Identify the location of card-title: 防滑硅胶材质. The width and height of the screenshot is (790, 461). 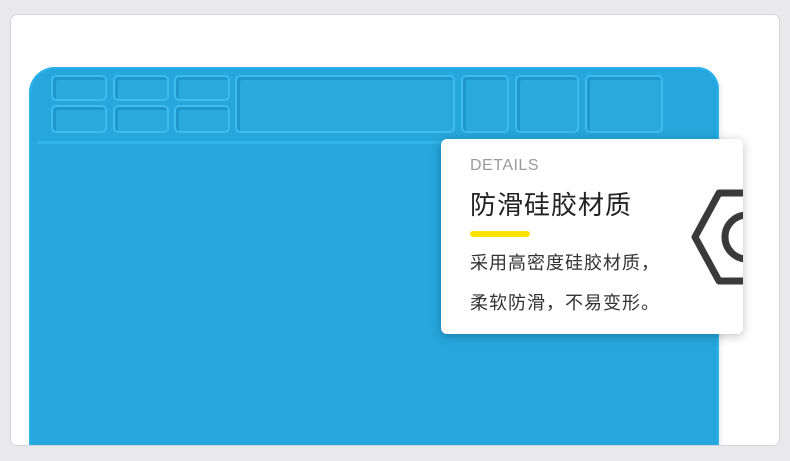
(551, 206).